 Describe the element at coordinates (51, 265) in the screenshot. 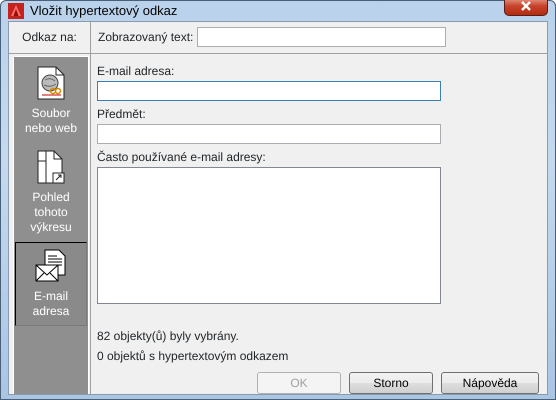

I see `email-icon` at that location.